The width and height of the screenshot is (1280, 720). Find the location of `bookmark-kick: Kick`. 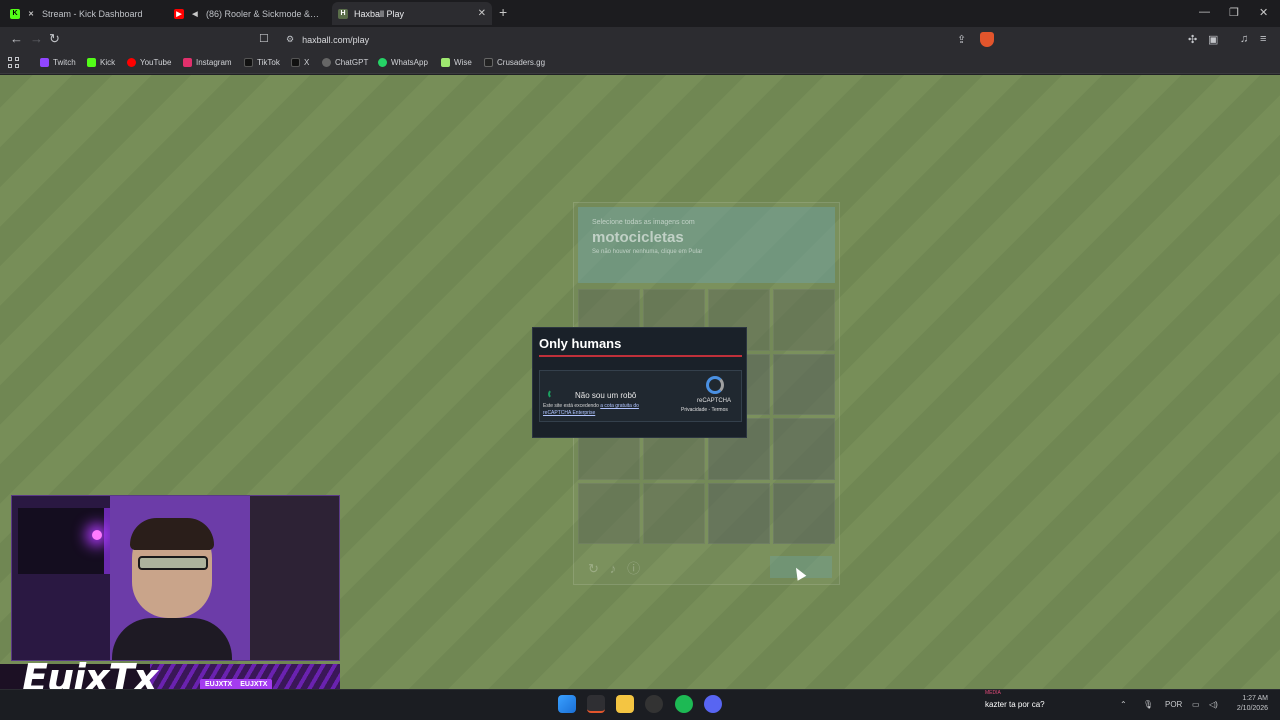

bookmark-kick: Kick is located at coordinates (101, 62).